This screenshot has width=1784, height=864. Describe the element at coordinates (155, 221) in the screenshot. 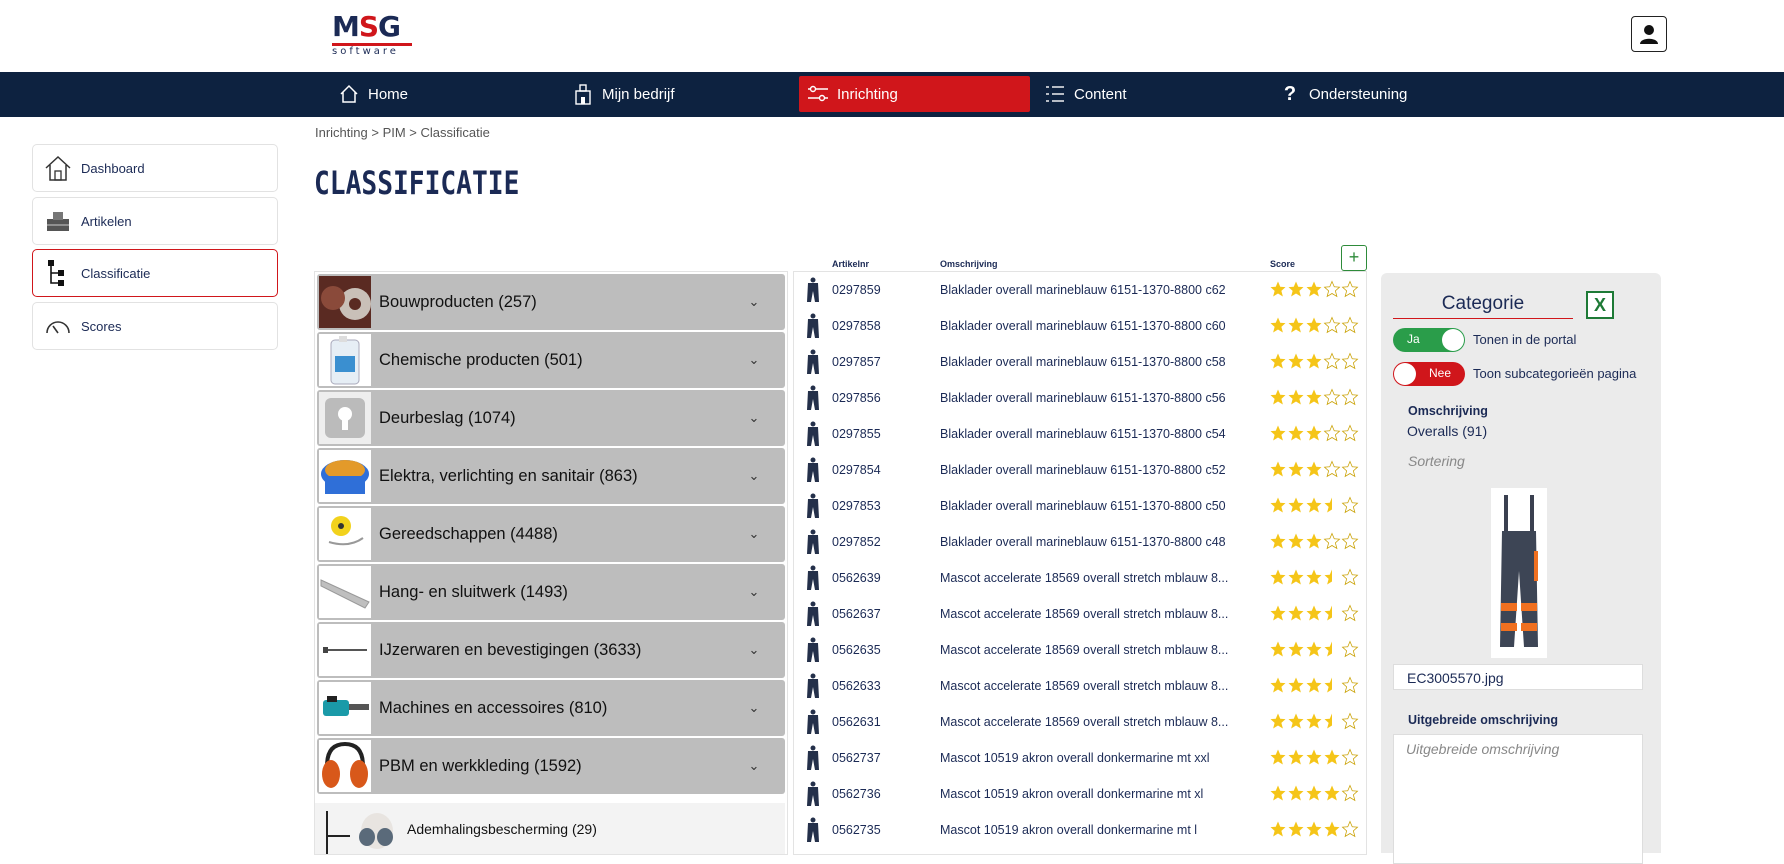

I see `sidebar-item-artikelen: Artikelen` at that location.